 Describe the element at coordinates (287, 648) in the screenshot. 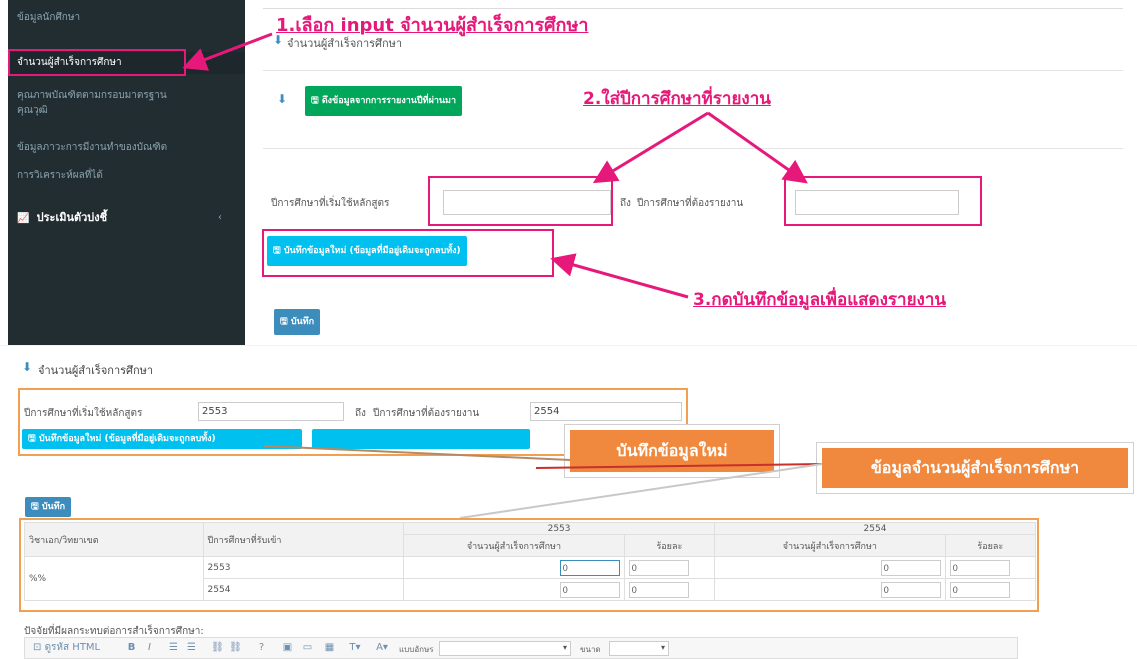

I see `image-icon: ▣` at that location.